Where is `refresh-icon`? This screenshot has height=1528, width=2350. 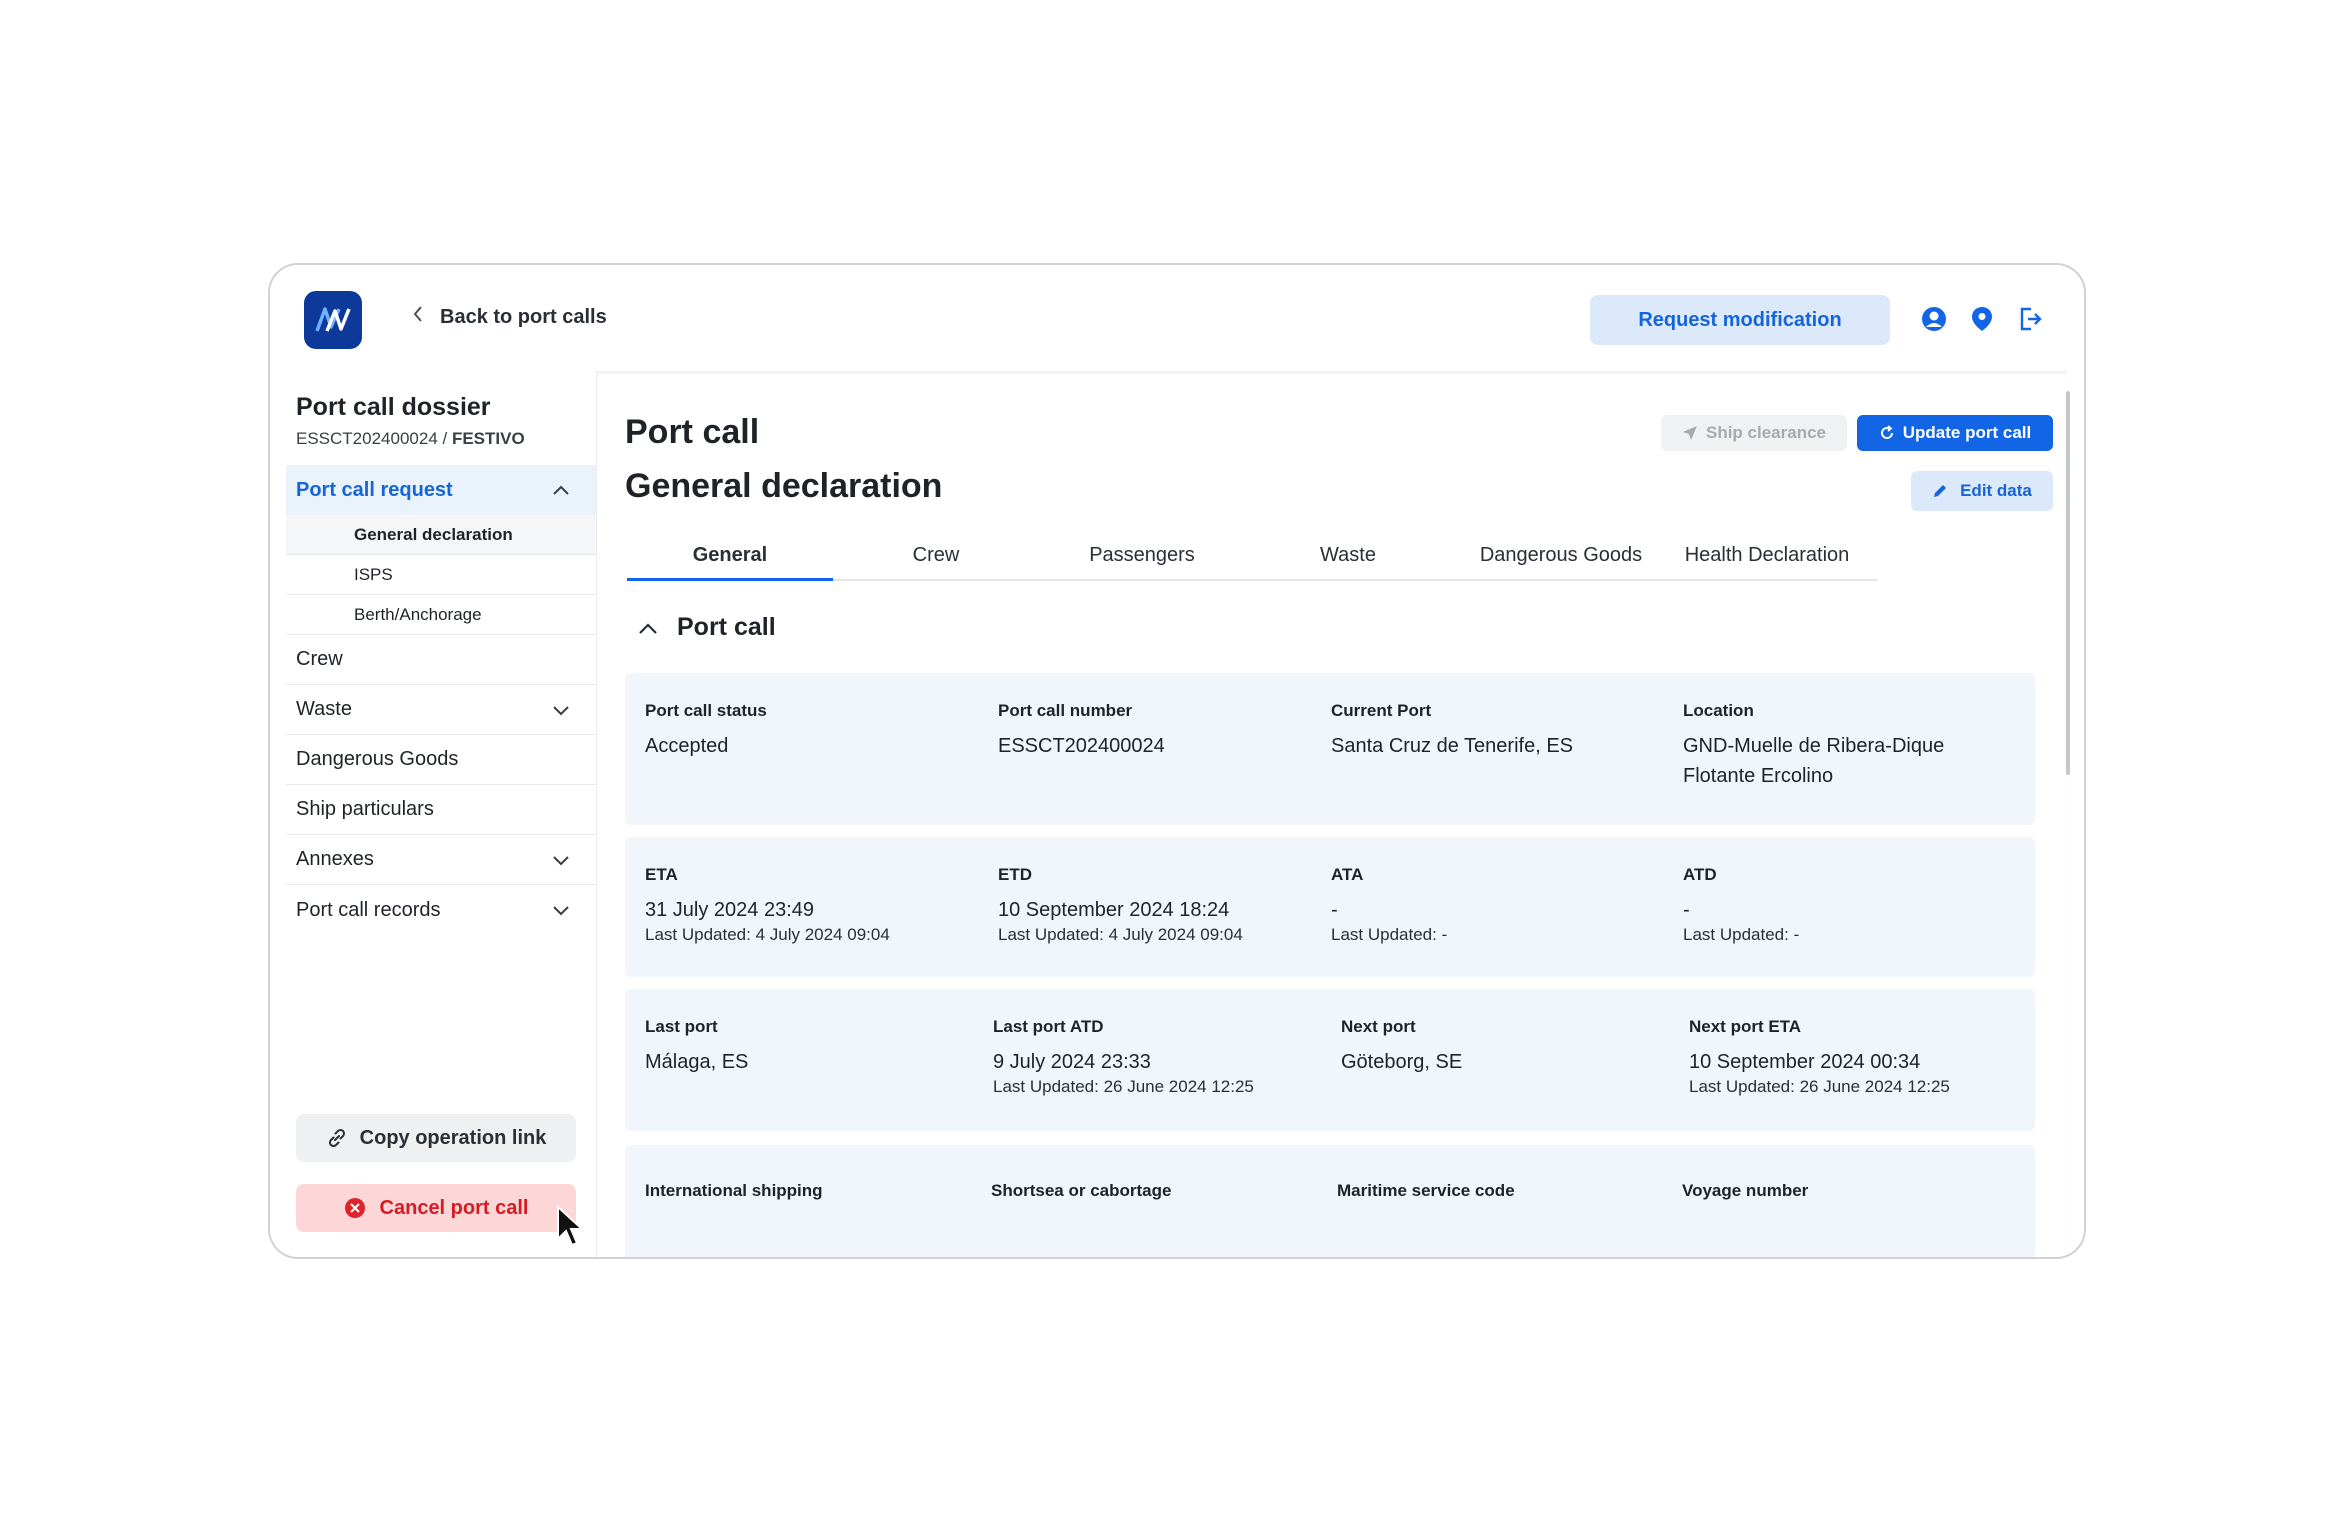
refresh-icon is located at coordinates (1886, 432).